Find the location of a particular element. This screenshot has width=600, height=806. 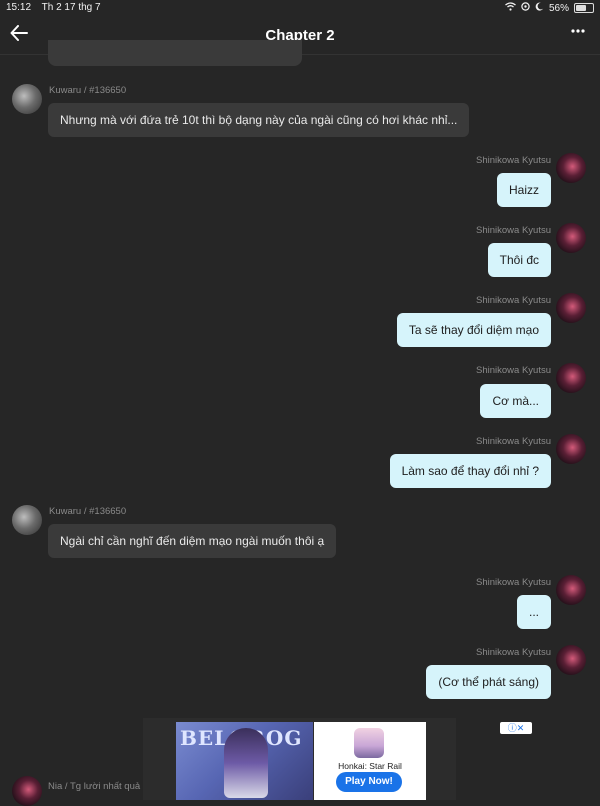

message-bubble: Làm sao để thay đổi nhỉ ? is located at coordinates (470, 471).